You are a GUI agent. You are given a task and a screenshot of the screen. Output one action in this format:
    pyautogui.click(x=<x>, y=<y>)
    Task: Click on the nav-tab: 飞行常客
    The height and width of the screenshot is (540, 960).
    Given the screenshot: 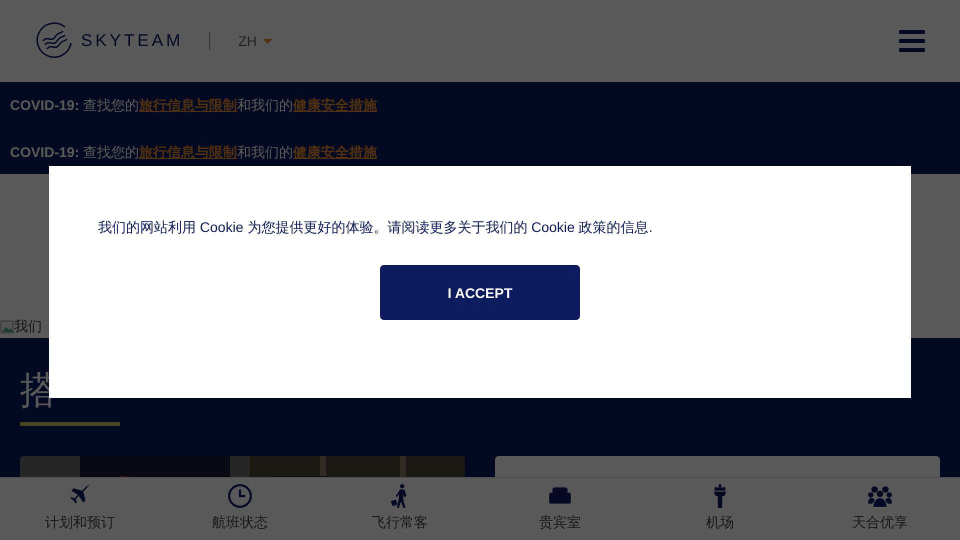 What is the action you would take?
    pyautogui.click(x=400, y=509)
    